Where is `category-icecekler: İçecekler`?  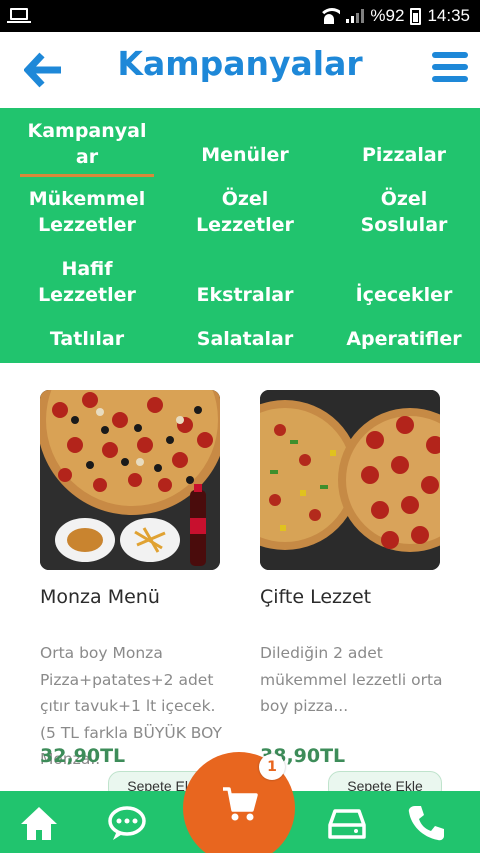 category-icecekler: İçecekler is located at coordinates (404, 295).